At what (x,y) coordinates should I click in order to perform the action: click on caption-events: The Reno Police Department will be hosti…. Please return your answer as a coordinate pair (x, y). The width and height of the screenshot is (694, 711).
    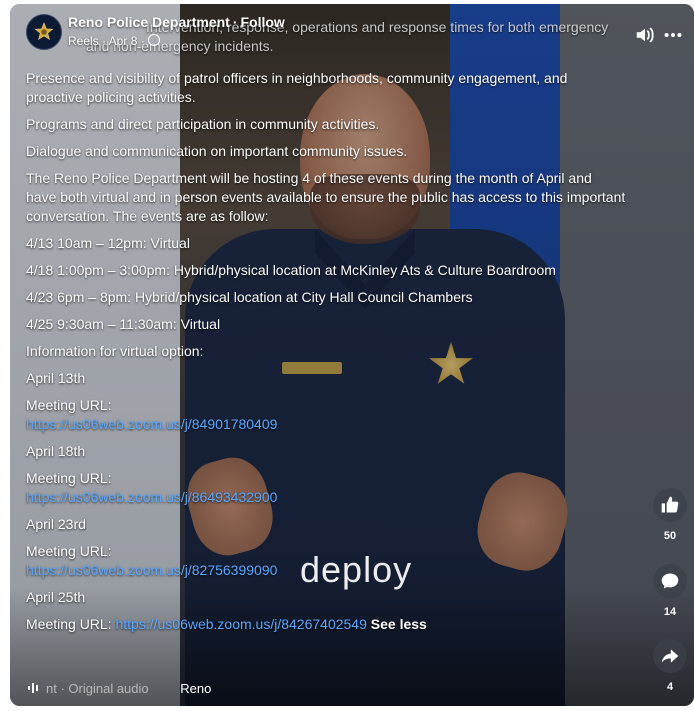
    Looking at the image, I should click on (326, 197).